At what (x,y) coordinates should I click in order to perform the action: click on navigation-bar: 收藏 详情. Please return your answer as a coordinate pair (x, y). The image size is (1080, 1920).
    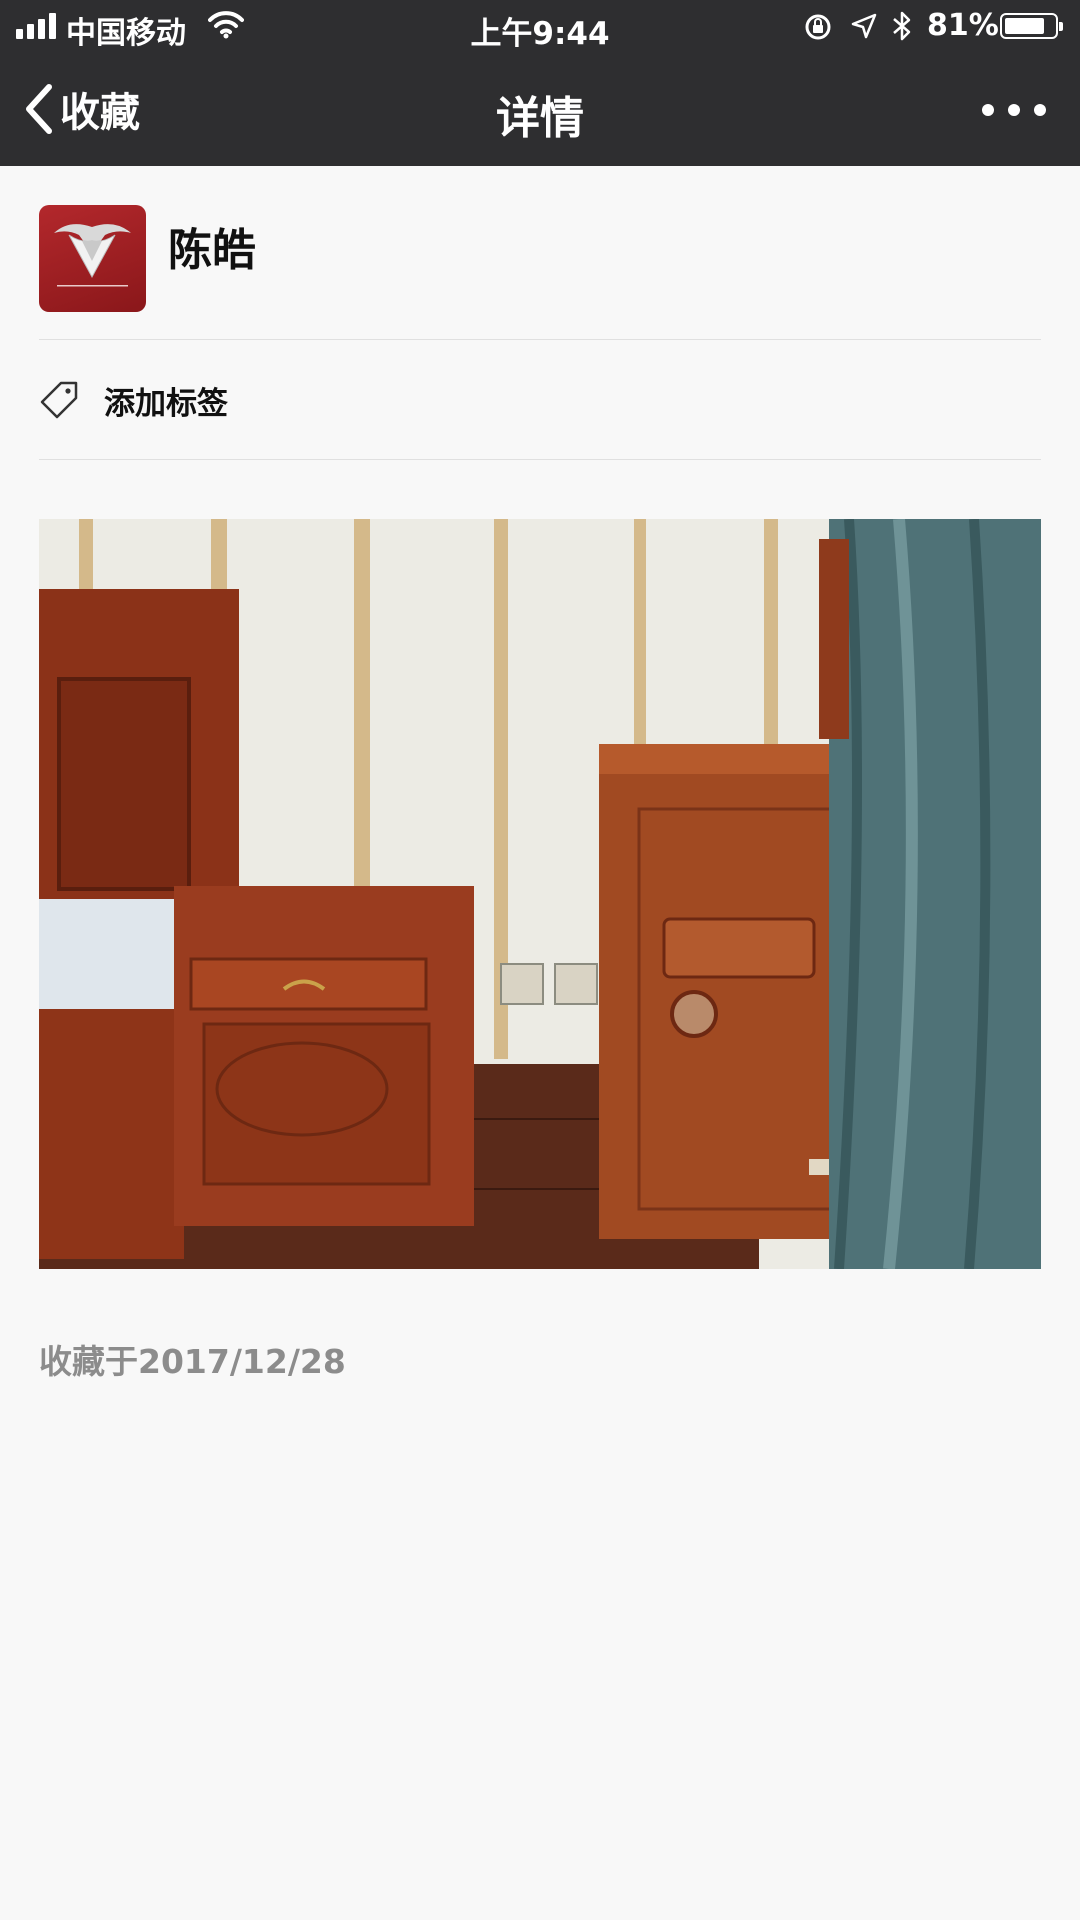
    Looking at the image, I should click on (540, 110).